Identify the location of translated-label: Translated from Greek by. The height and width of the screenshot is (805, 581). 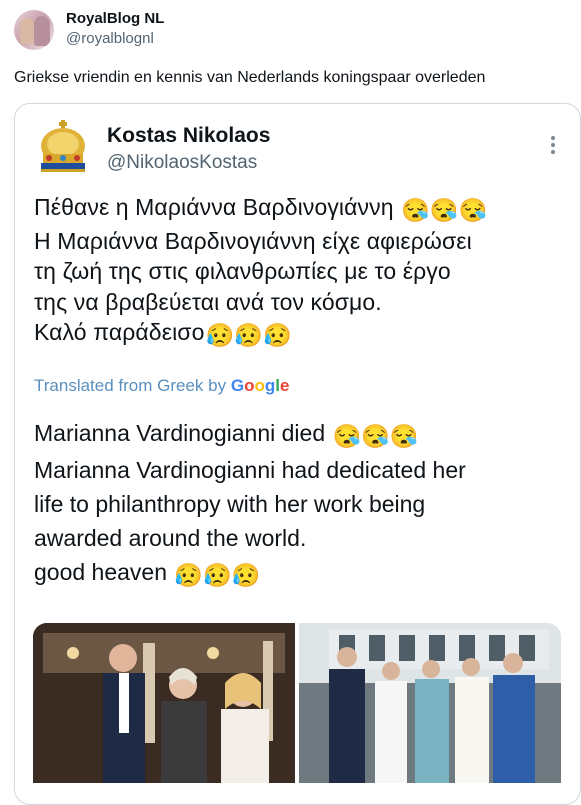
(130, 385).